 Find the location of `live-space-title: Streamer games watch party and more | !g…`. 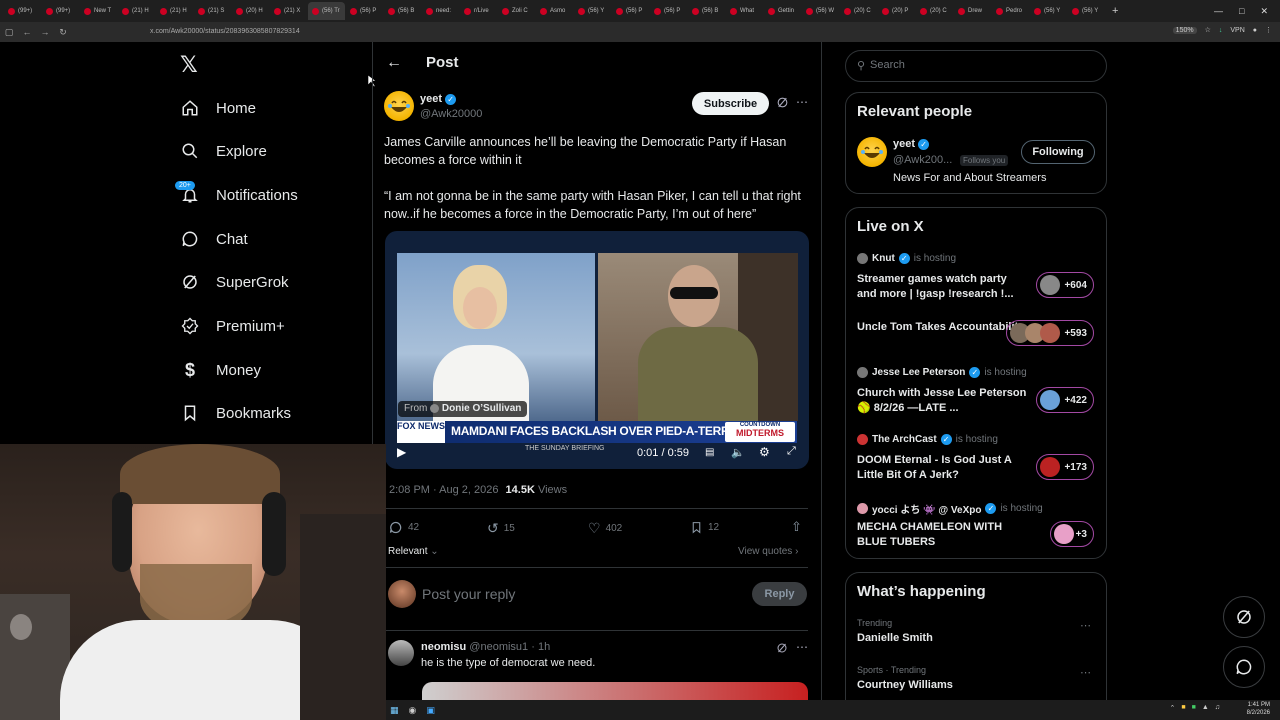

live-space-title: Streamer games watch party and more | !g… is located at coordinates (942, 287).